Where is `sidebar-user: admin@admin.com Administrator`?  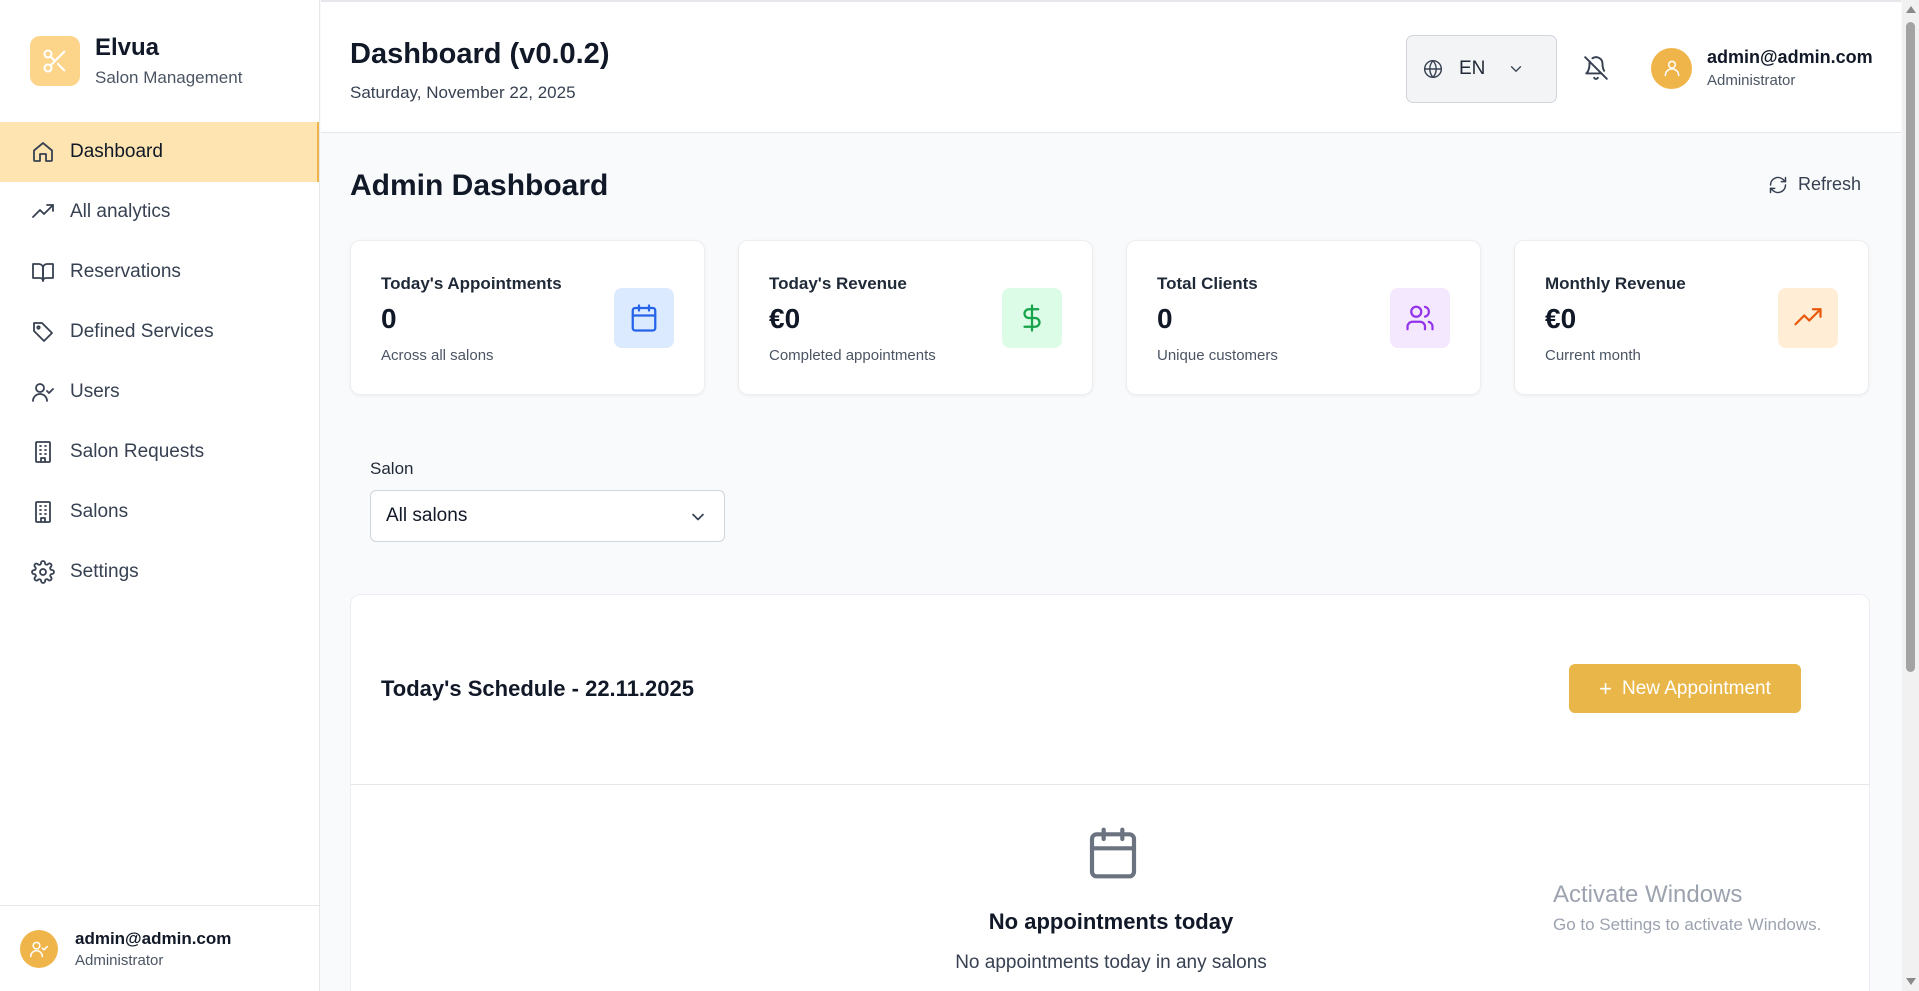 sidebar-user: admin@admin.com Administrator is located at coordinates (159, 948).